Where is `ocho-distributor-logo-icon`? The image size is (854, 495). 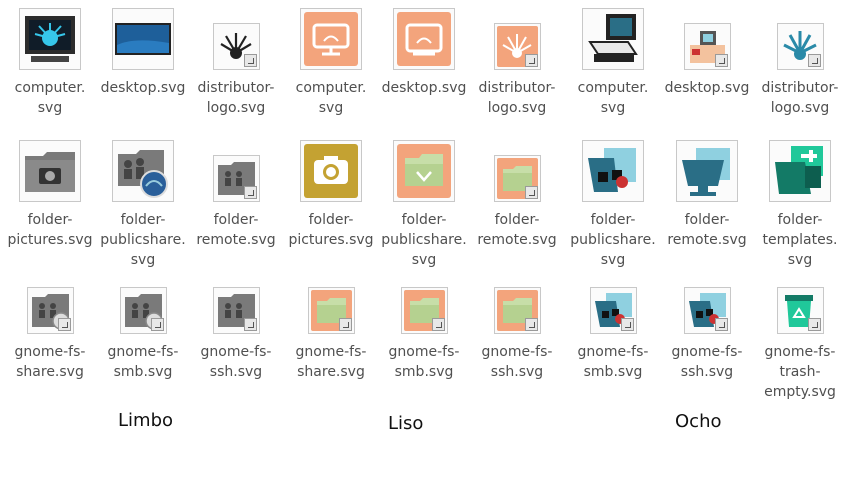 ocho-distributor-logo-icon is located at coordinates (800, 46).